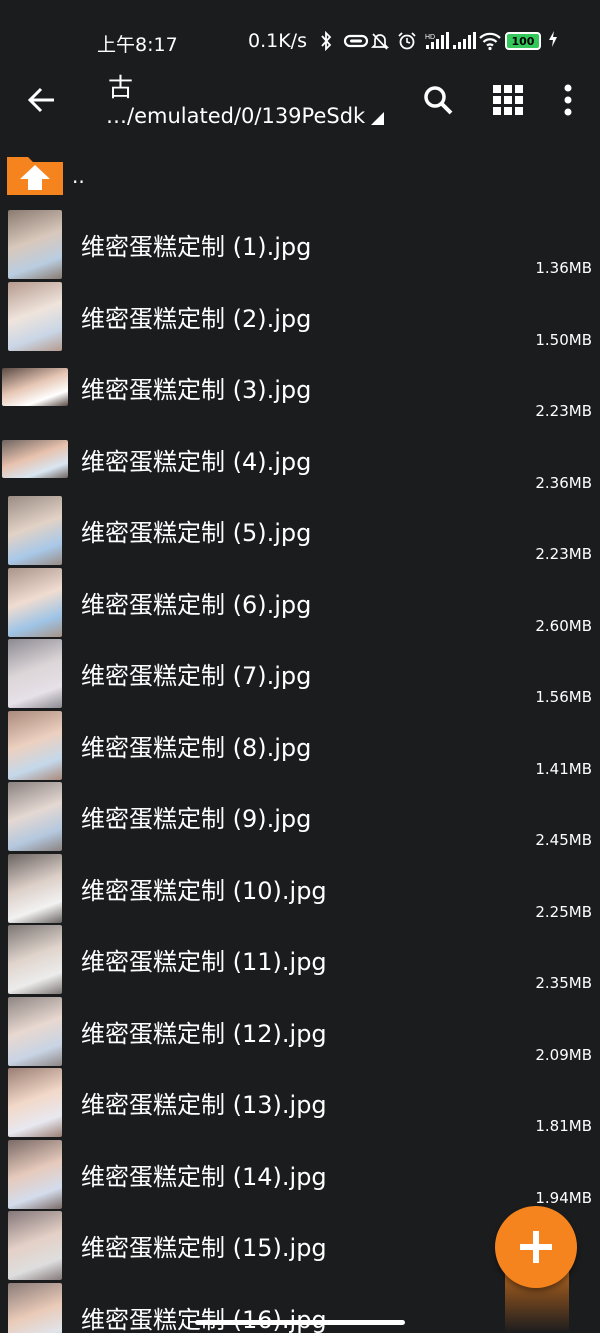 The width and height of the screenshot is (600, 1333). What do you see at coordinates (204, 890) in the screenshot?
I see `file-name: 维密蛋糕定制 (10).jpg` at bounding box center [204, 890].